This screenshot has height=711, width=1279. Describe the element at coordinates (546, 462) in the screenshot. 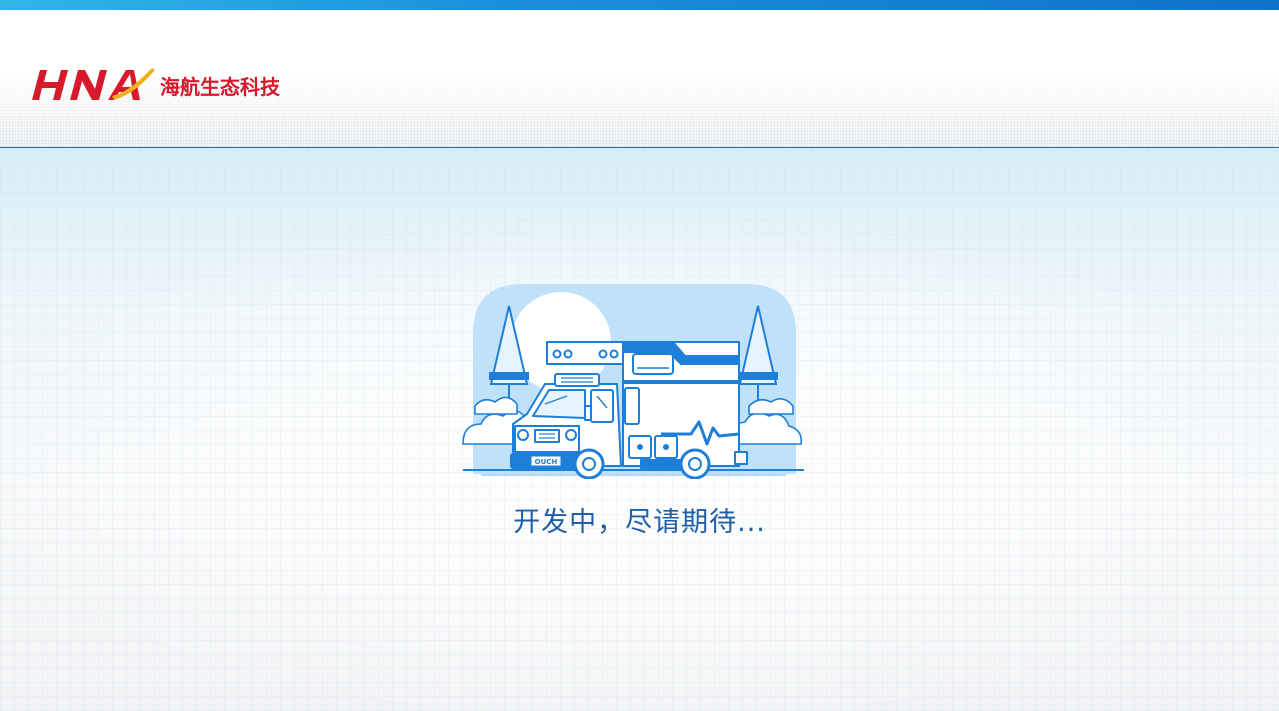

I see `svg-text: OUCH` at that location.